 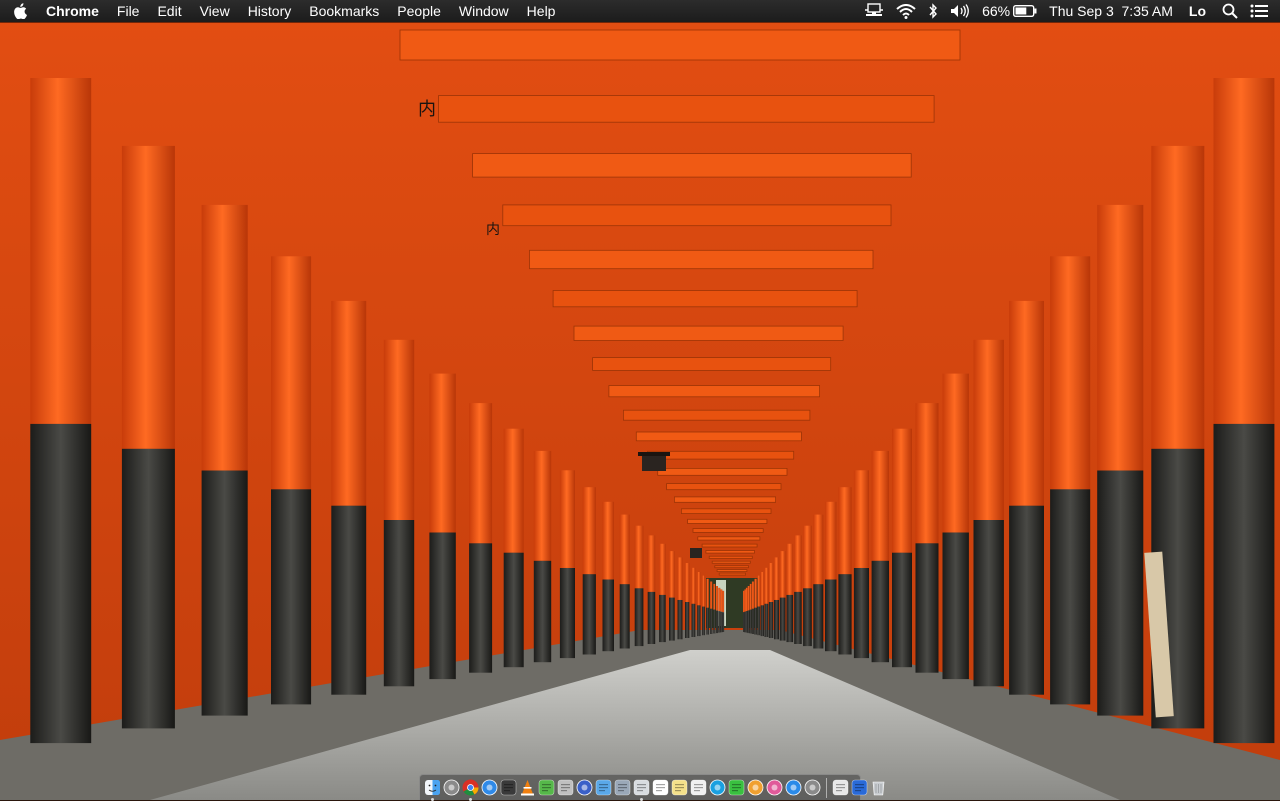 I want to click on spotlight-icon, so click(x=1230, y=11).